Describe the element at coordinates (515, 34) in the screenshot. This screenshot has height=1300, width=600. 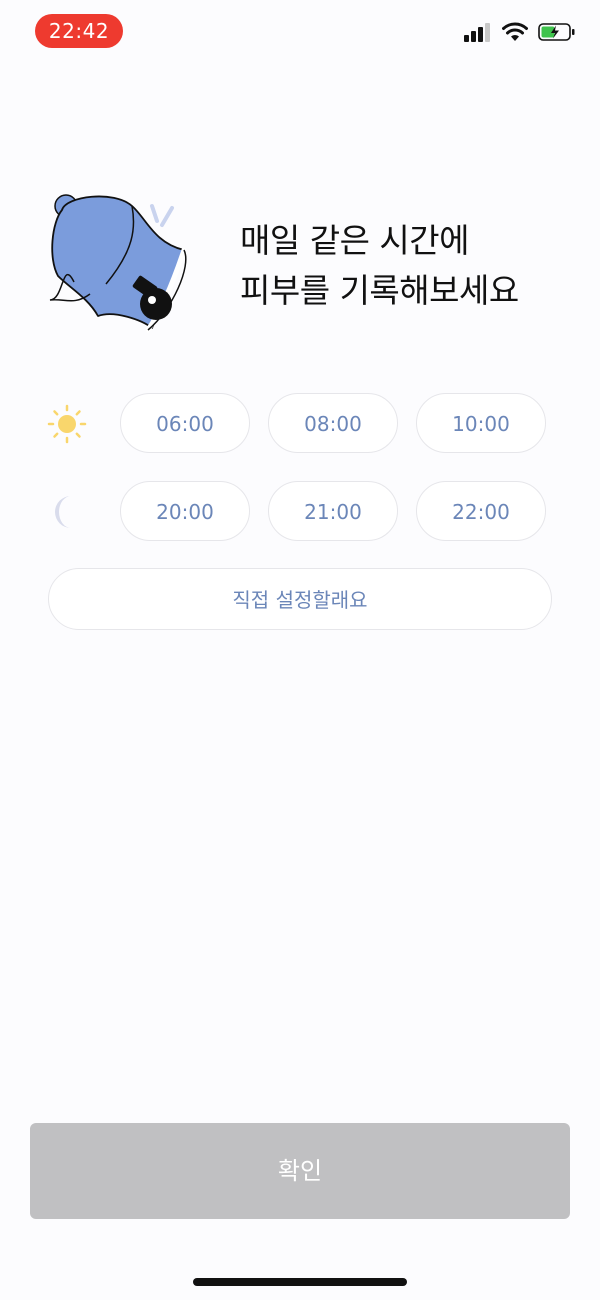
I see `wifi-icon` at that location.